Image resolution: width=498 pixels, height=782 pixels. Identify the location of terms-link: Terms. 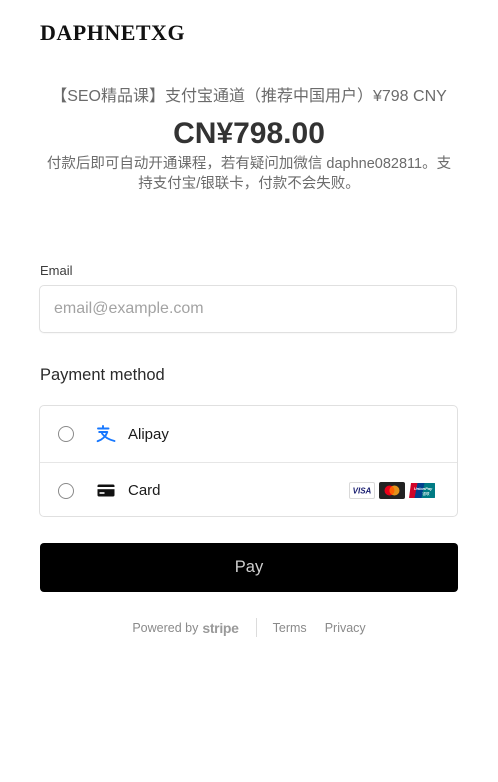
(290, 628).